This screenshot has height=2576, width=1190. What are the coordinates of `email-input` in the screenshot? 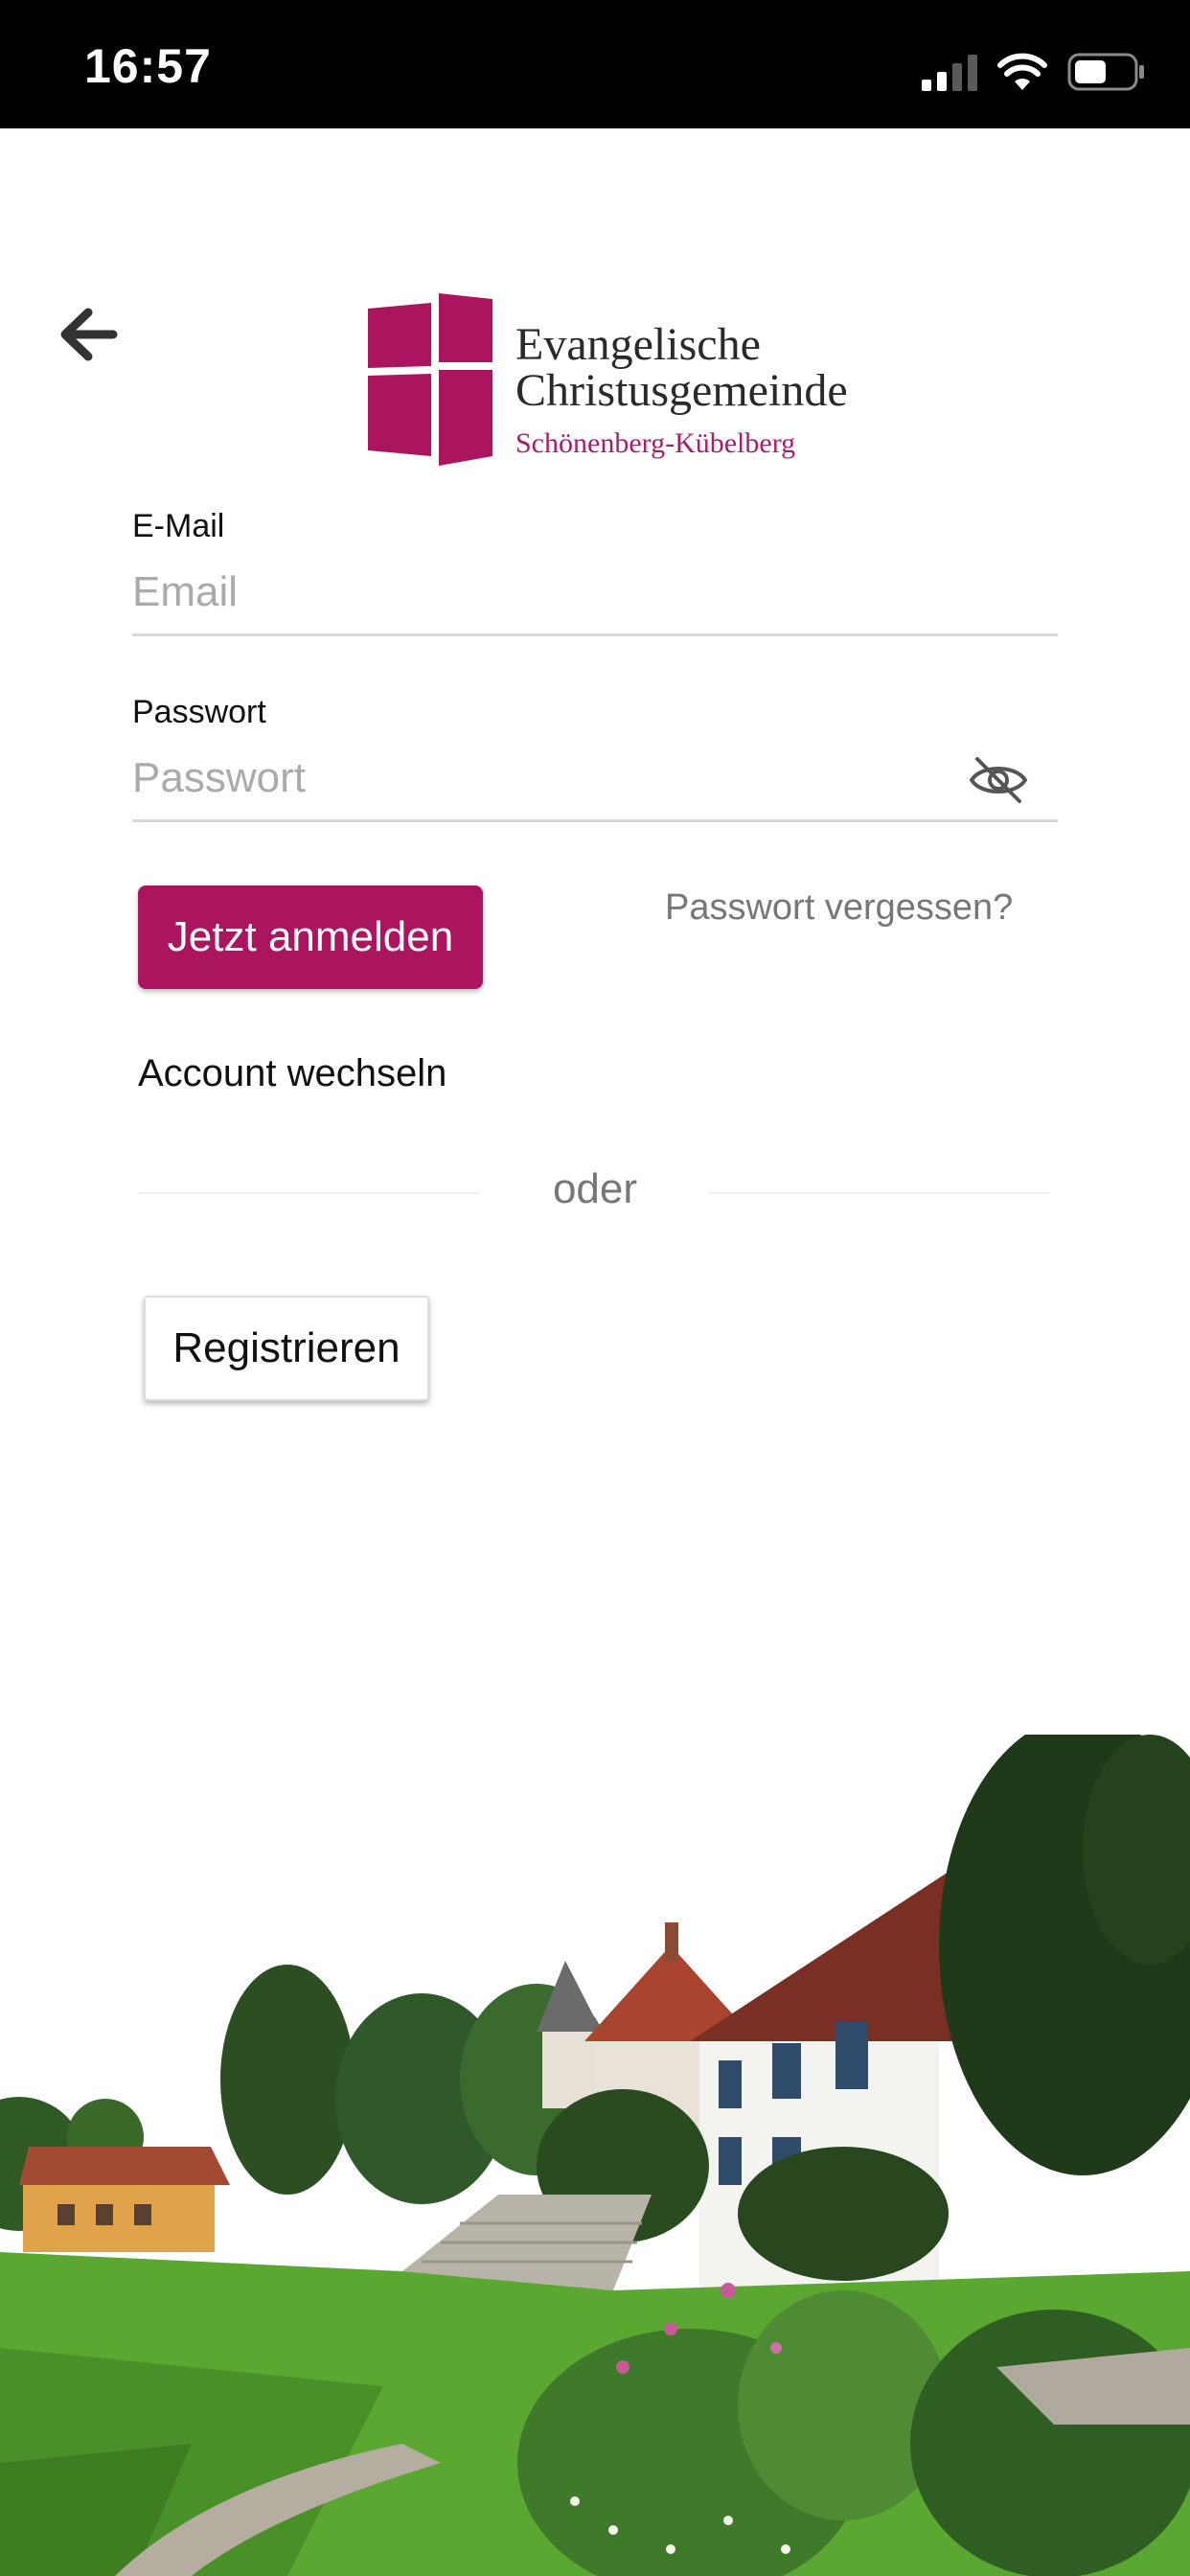 It's located at (595, 598).